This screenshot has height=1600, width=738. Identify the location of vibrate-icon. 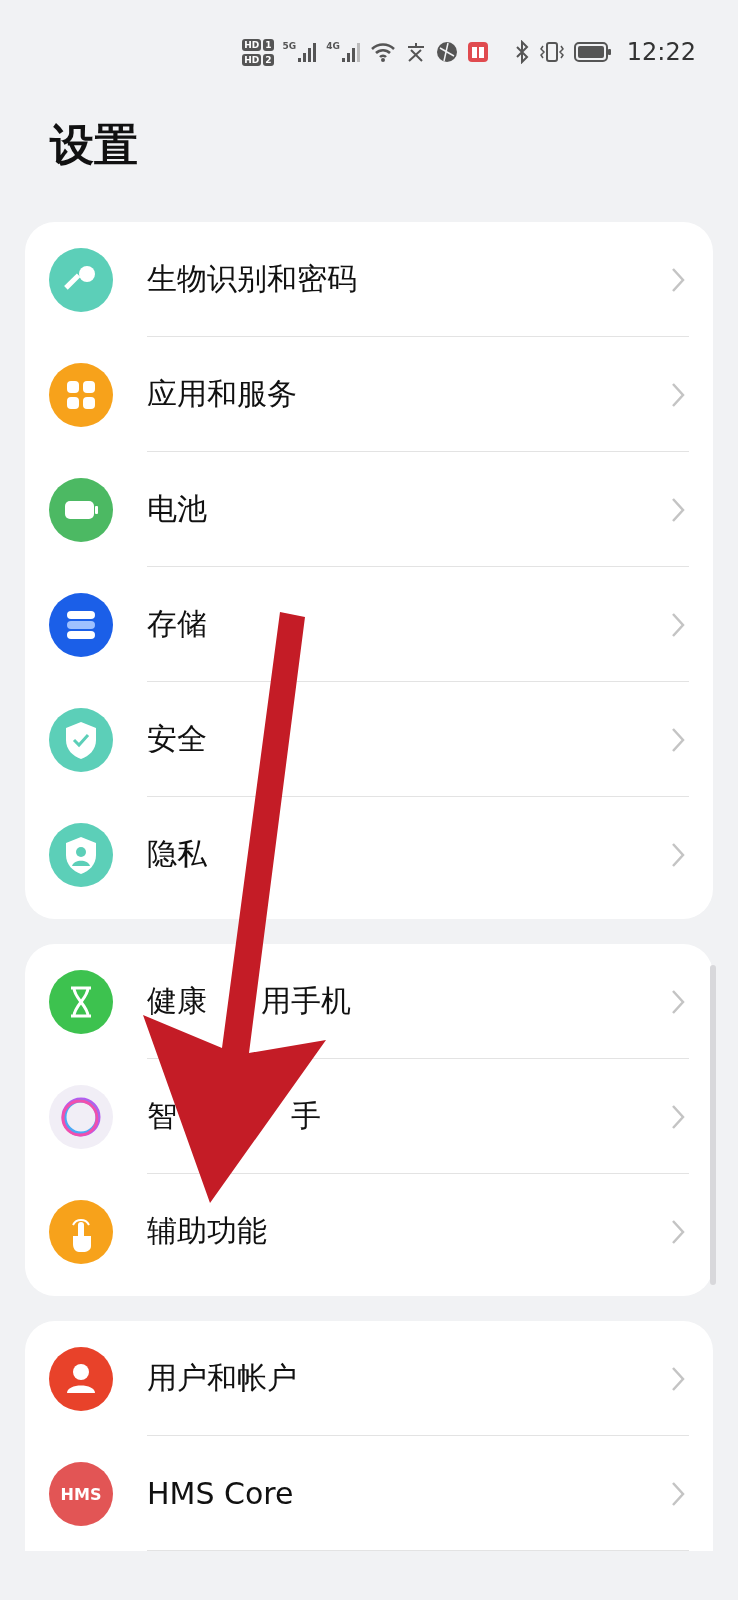
(551, 52).